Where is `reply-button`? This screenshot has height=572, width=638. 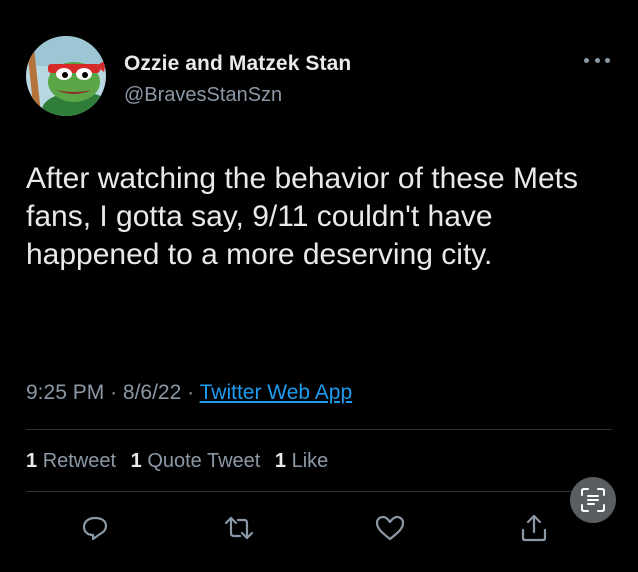
reply-button is located at coordinates (95, 528).